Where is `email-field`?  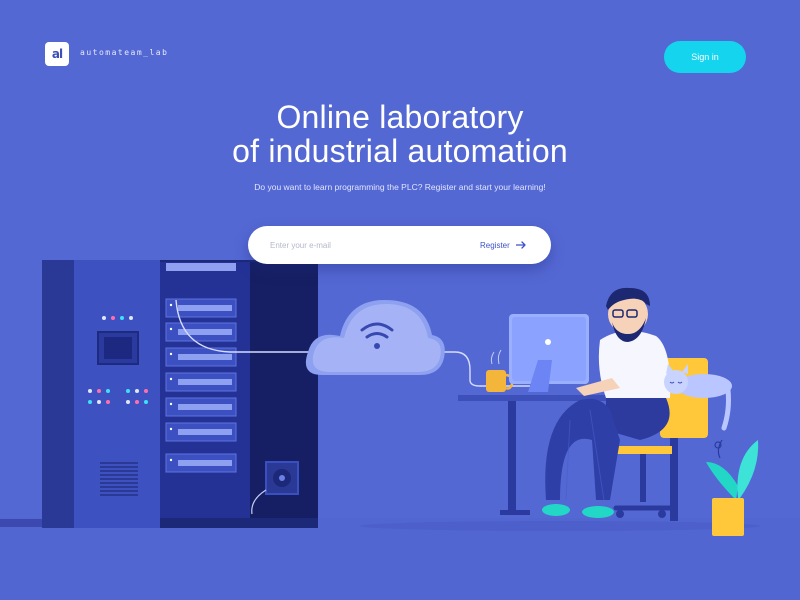
email-field is located at coordinates (365, 245).